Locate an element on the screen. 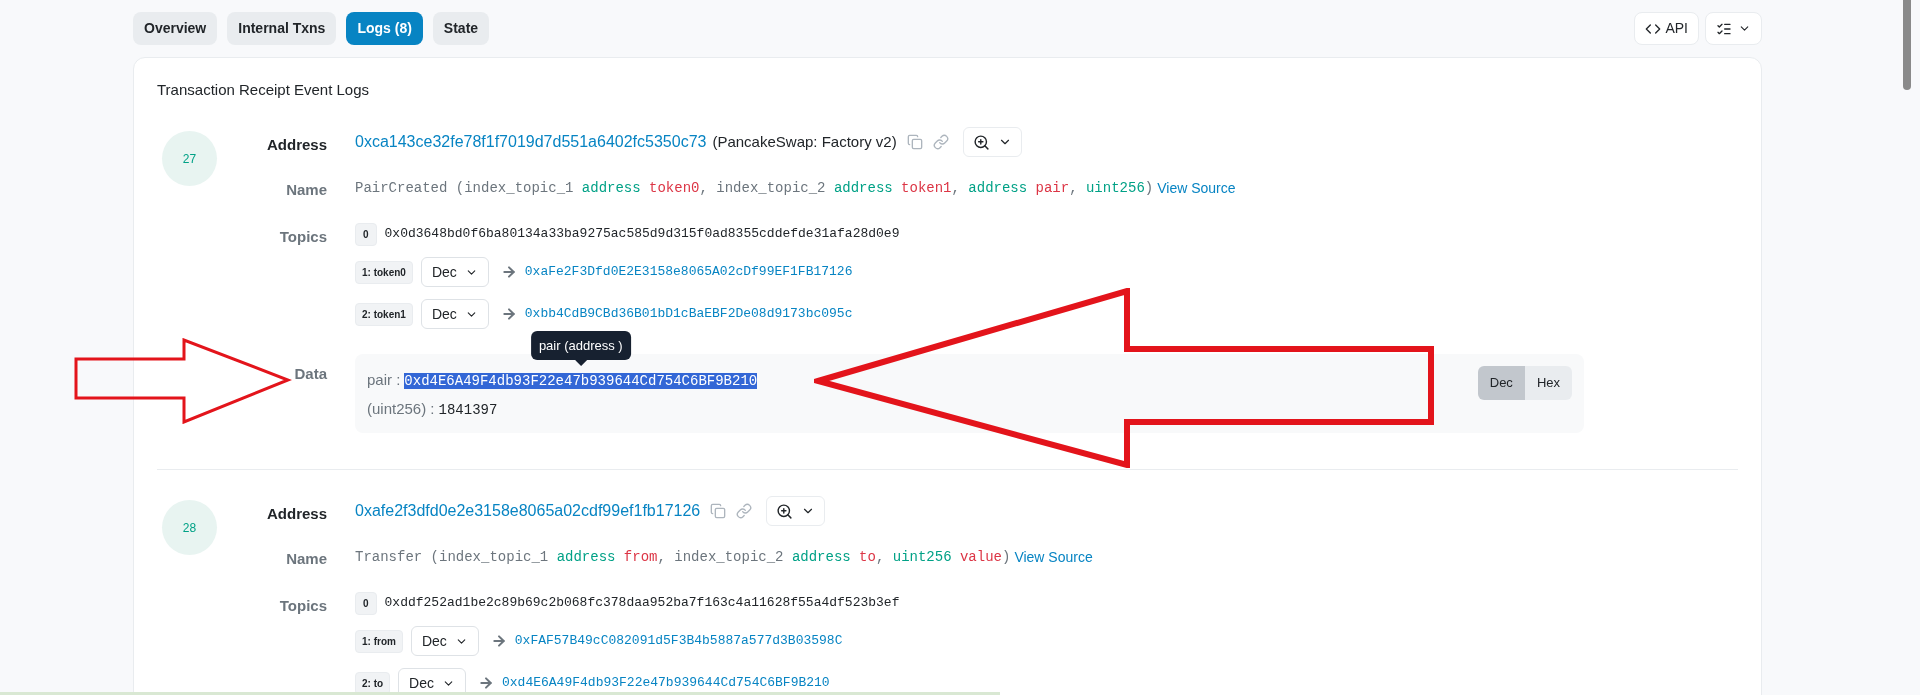  topic-index-badge: 2: token1 is located at coordinates (384, 314).